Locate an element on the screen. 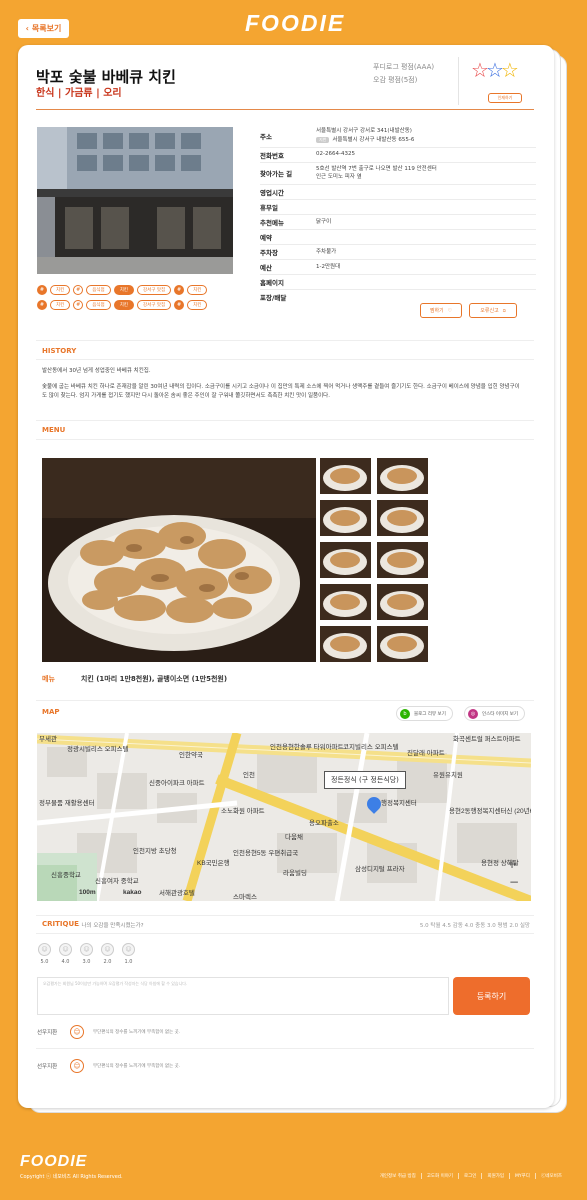 This screenshot has height=1200, width=587. review-item: 선우지환 ☺ 무단편식의 정수를 느끼기에 부족함이 없는 곳. is located at coordinates (284, 1066).